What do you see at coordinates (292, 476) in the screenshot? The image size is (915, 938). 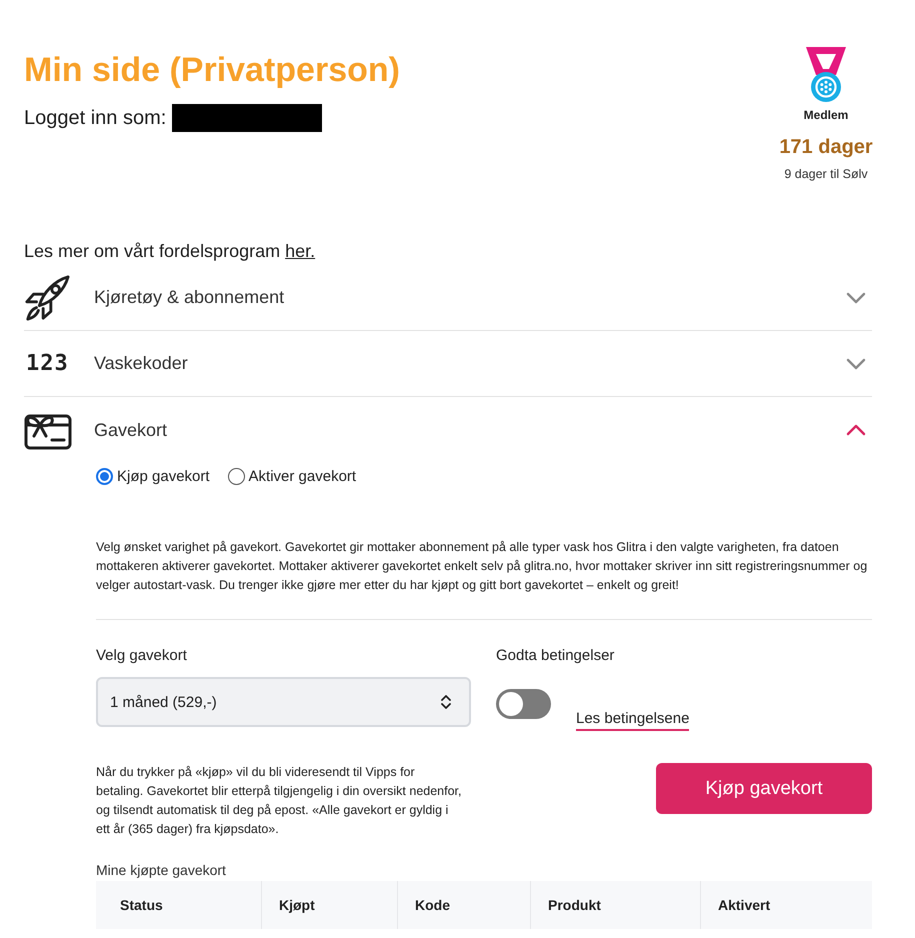 I see `radio-option: Aktiver gavekort` at bounding box center [292, 476].